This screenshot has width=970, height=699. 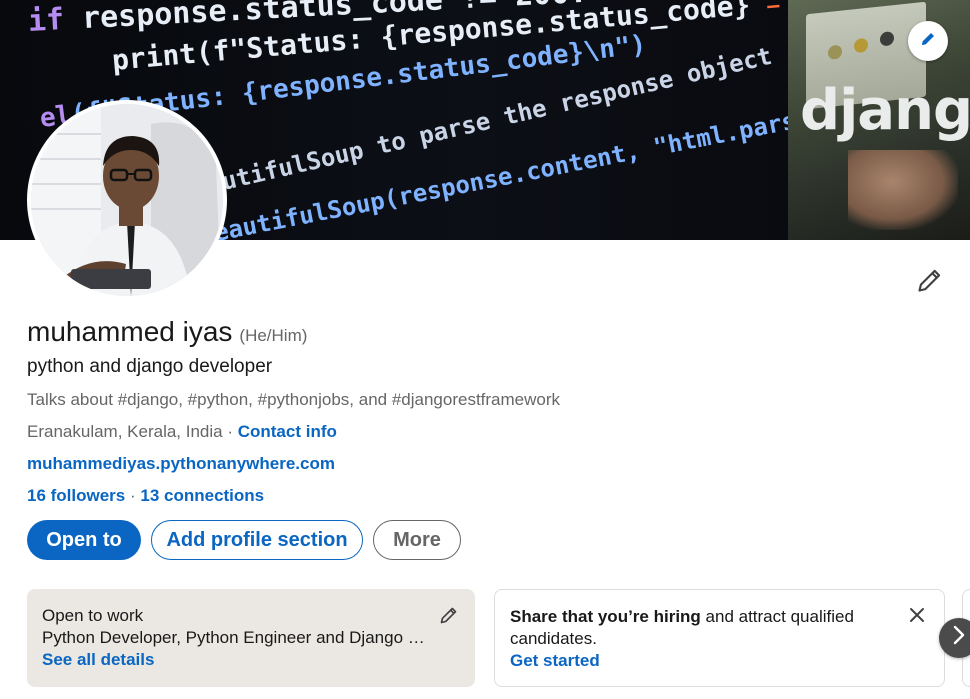 I want to click on profile-headline: python and django developer, so click(x=150, y=366).